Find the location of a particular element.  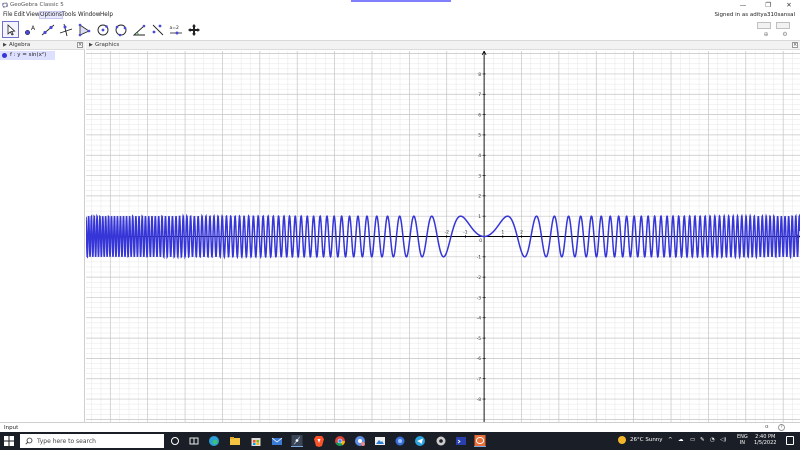

x-tick-label: -1 is located at coordinates (465, 233).